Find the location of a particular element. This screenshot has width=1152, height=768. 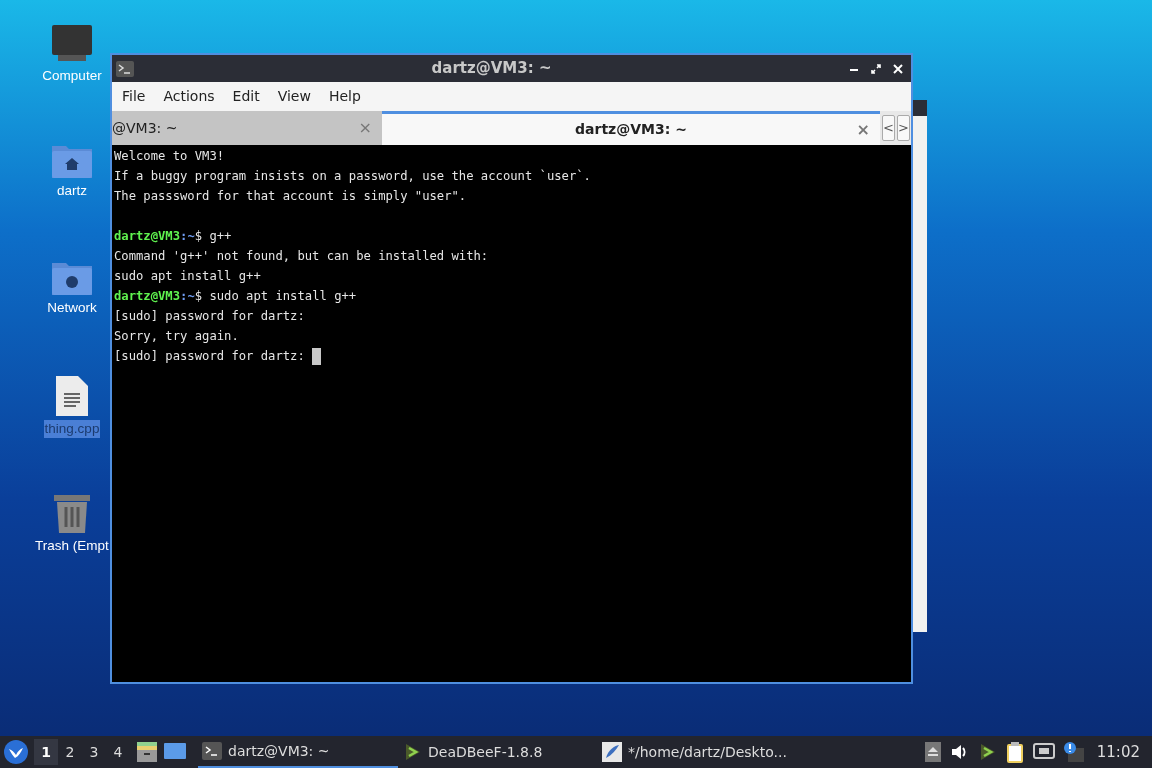

network-icon is located at coordinates (1043, 752).